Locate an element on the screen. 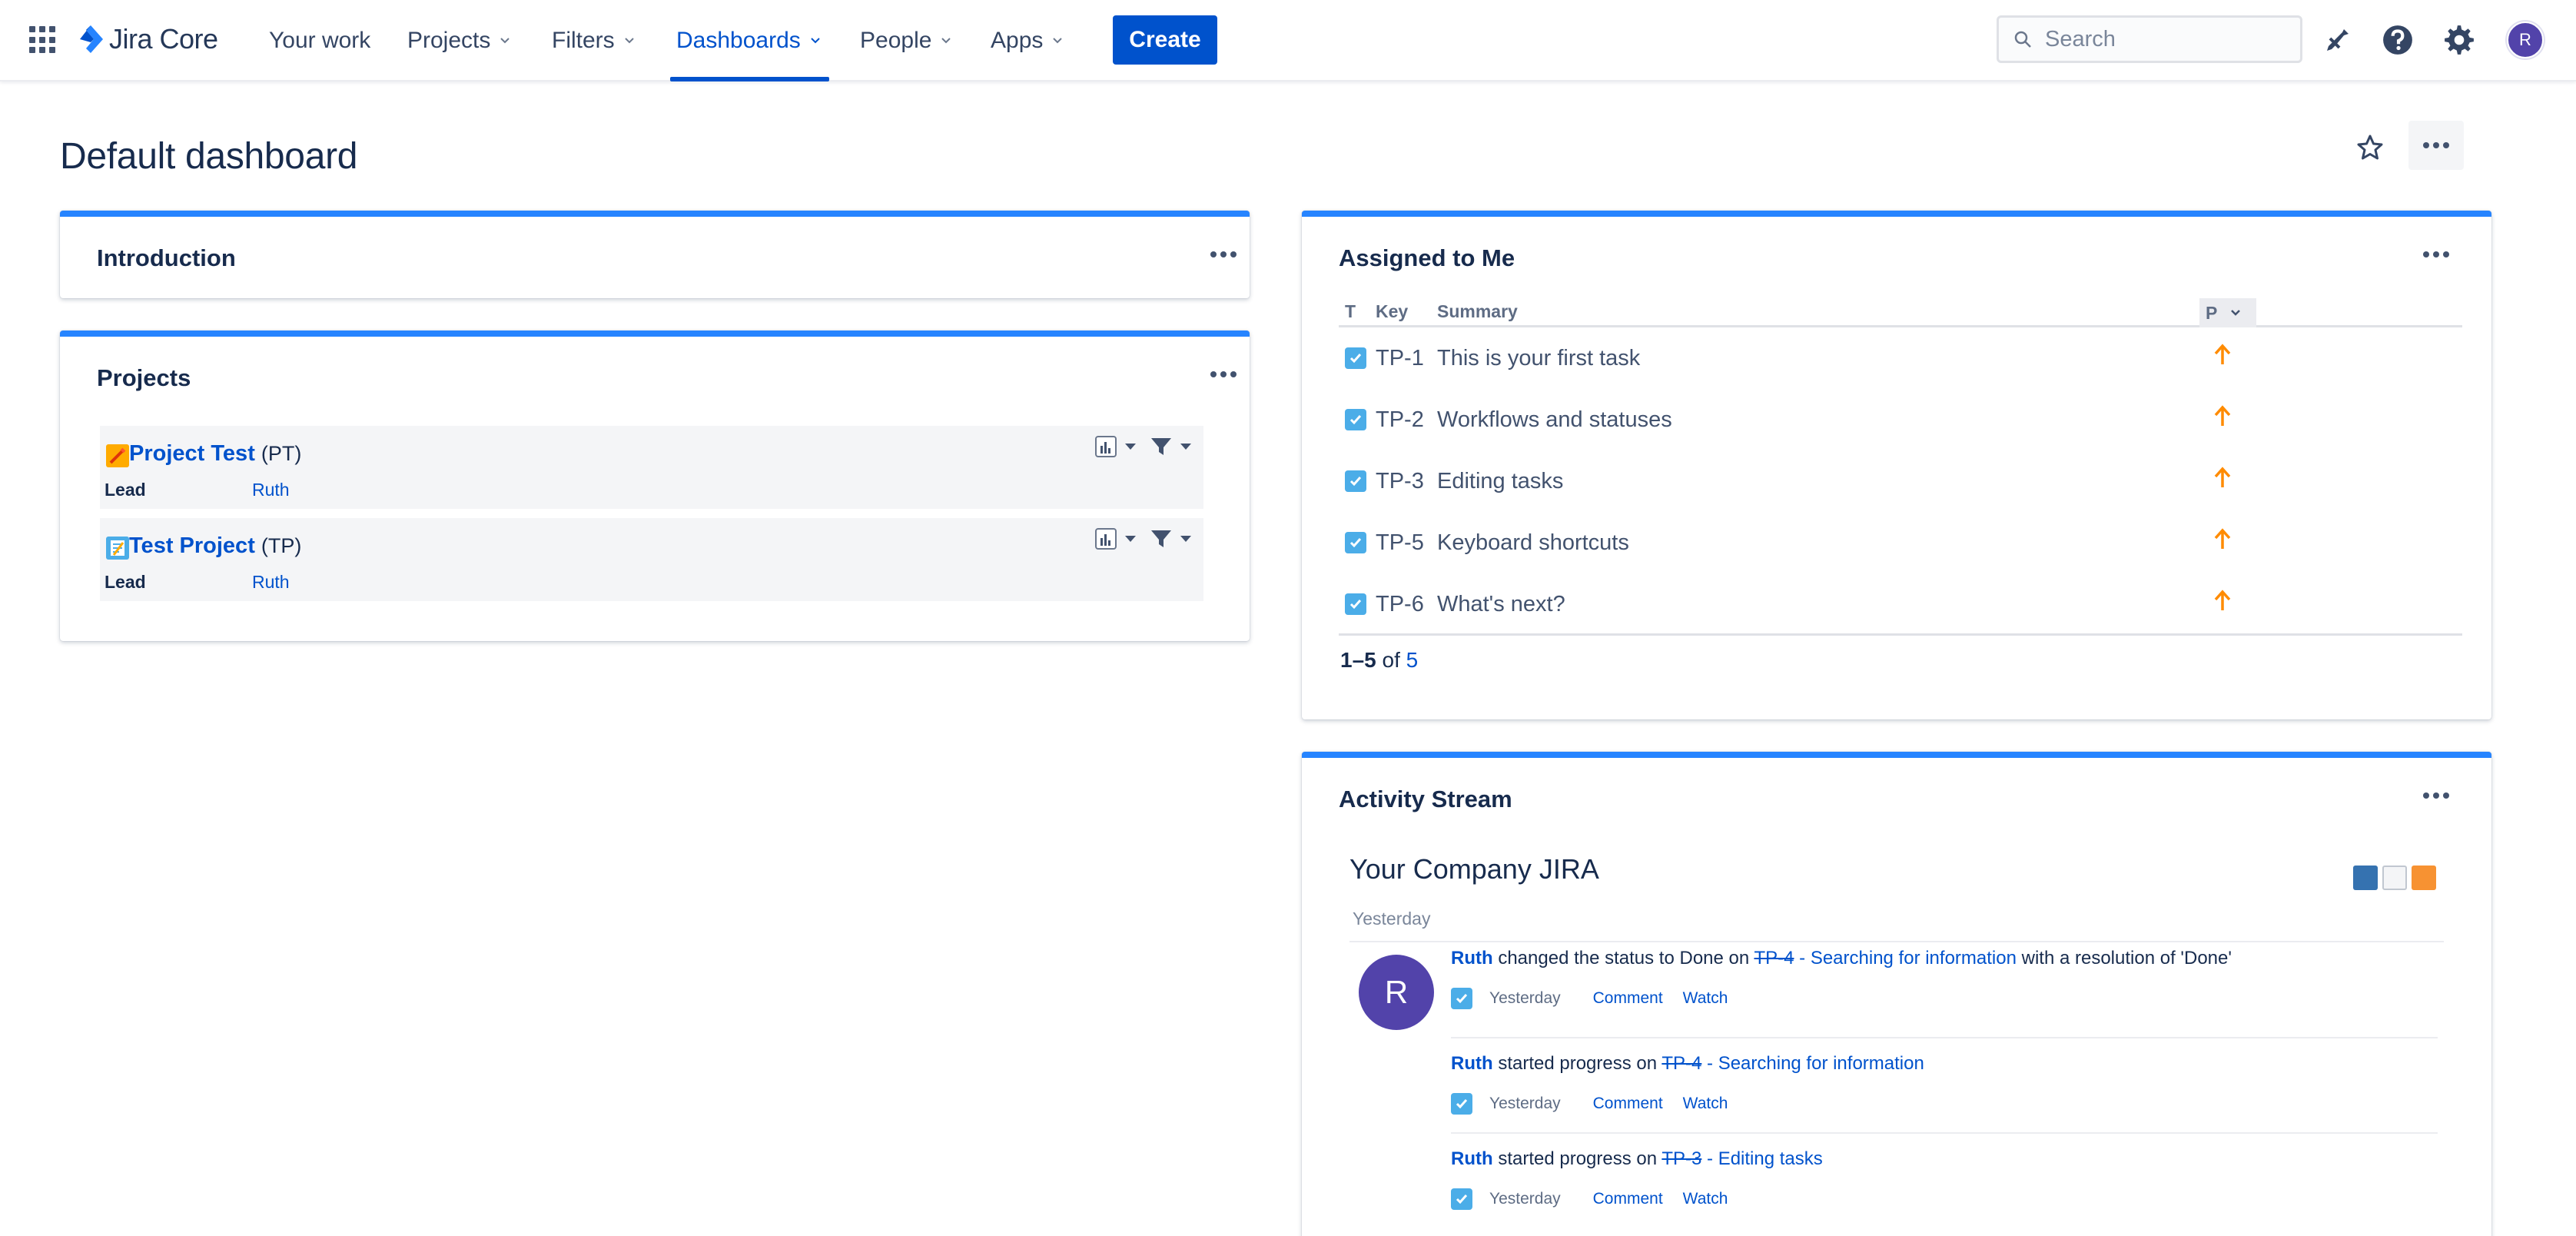 The height and width of the screenshot is (1236, 2576). issue-key-link: TP-6 is located at coordinates (1400, 604).